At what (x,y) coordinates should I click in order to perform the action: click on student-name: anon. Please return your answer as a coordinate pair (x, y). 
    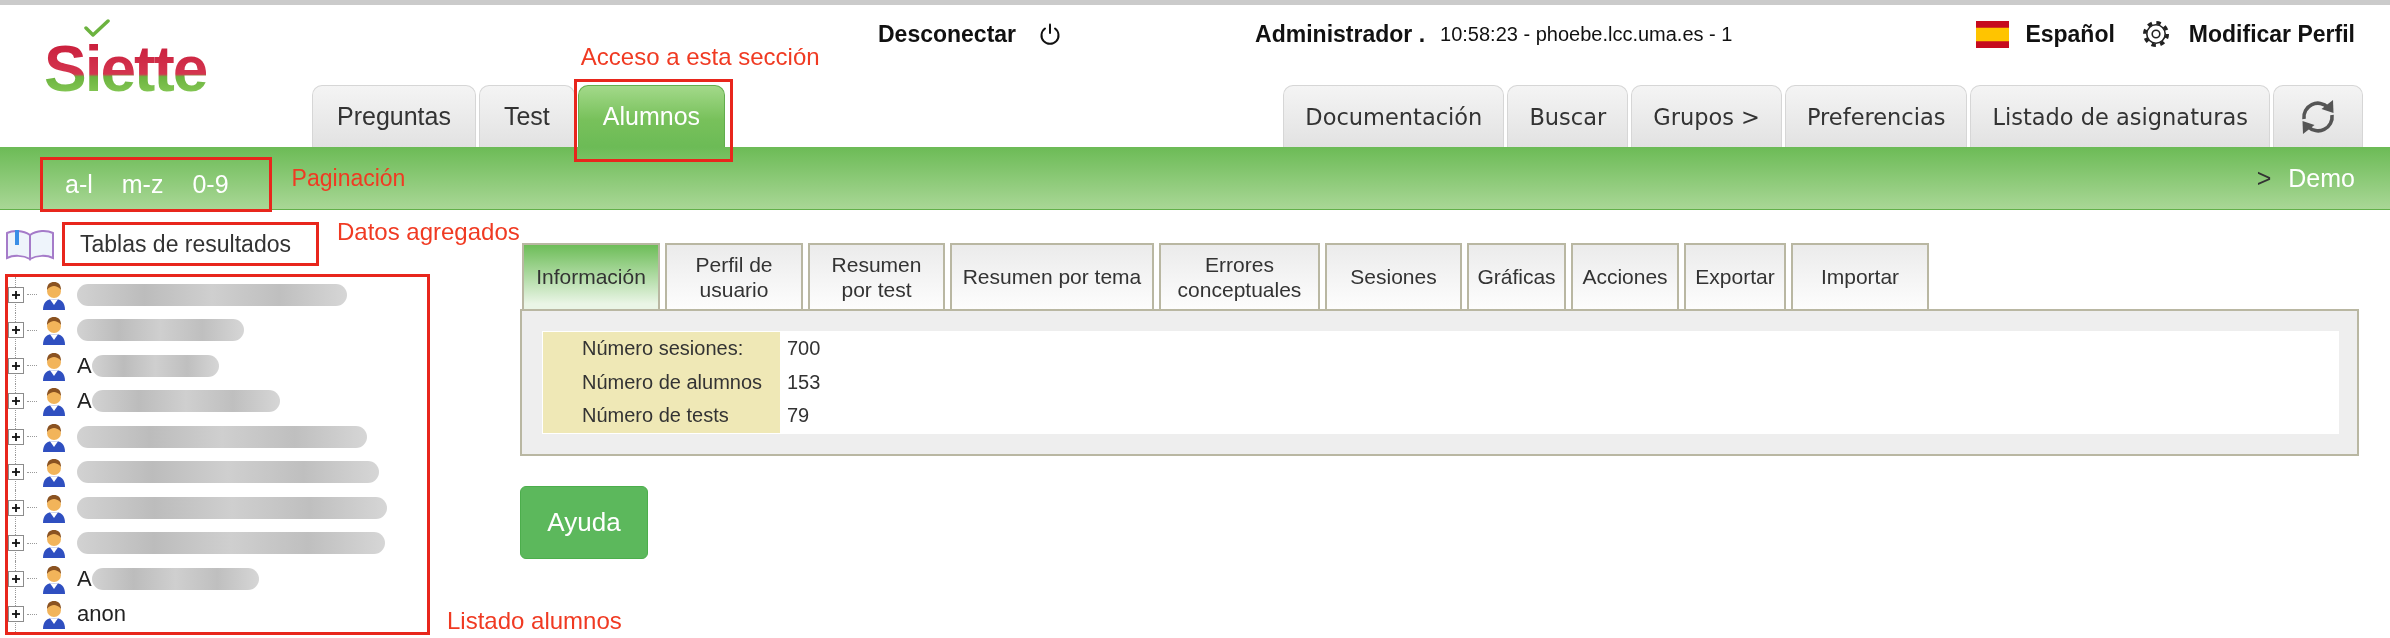
    Looking at the image, I should click on (101, 614).